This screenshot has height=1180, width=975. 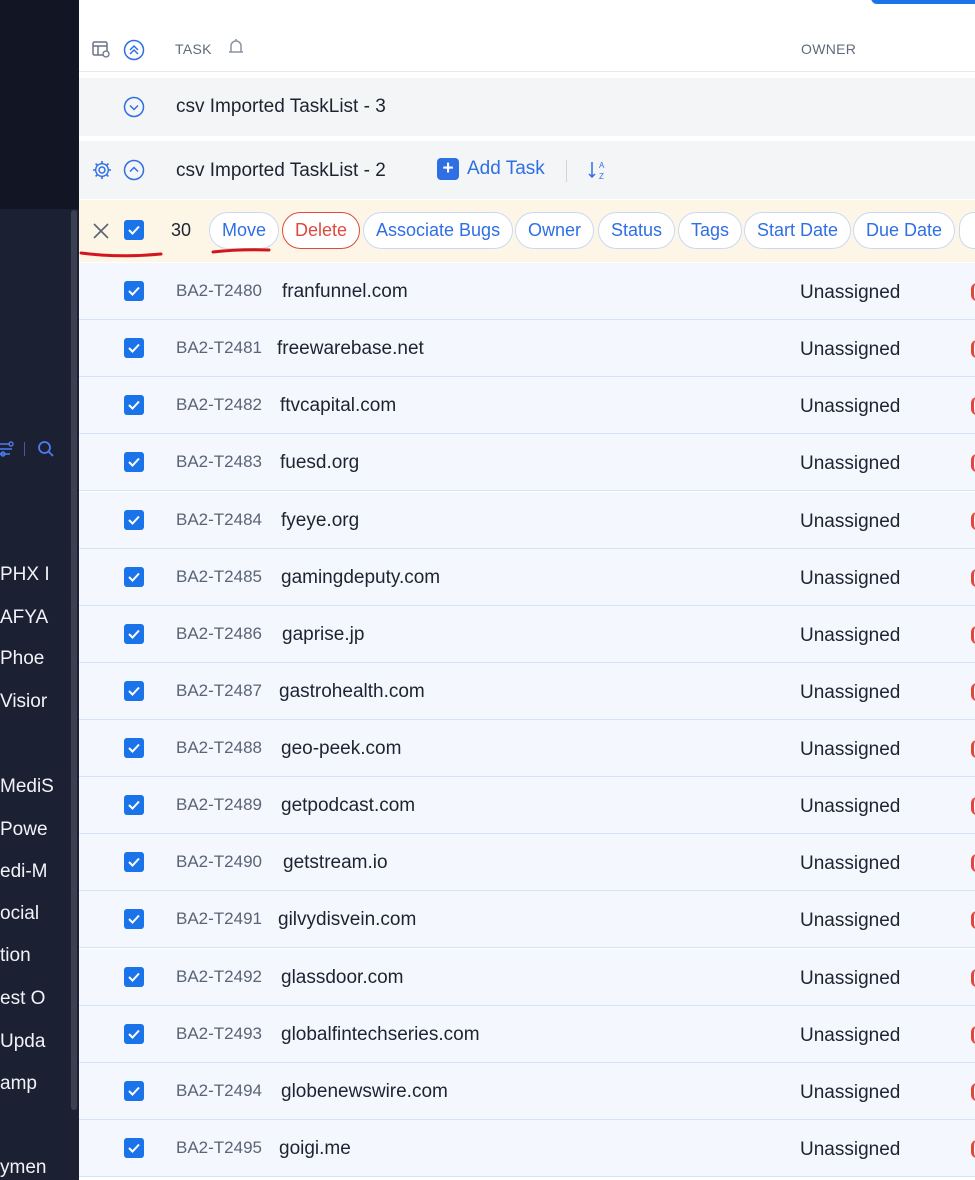 I want to click on tags-button: Tags, so click(x=710, y=230).